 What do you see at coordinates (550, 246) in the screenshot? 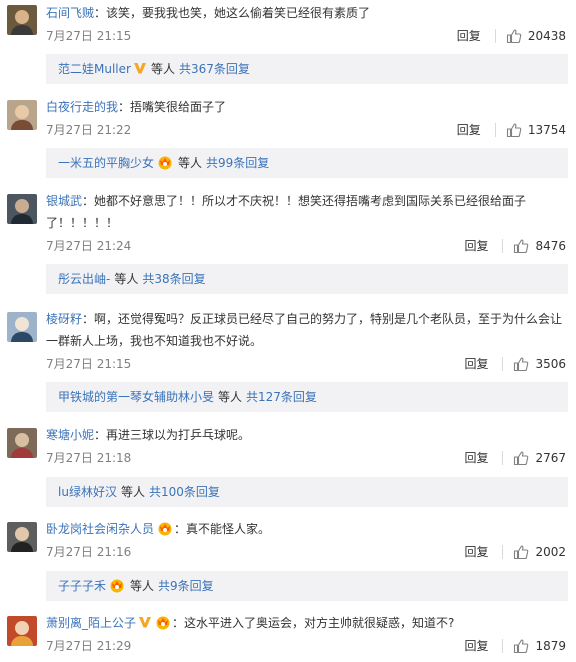
I see `like-count: 8476` at bounding box center [550, 246].